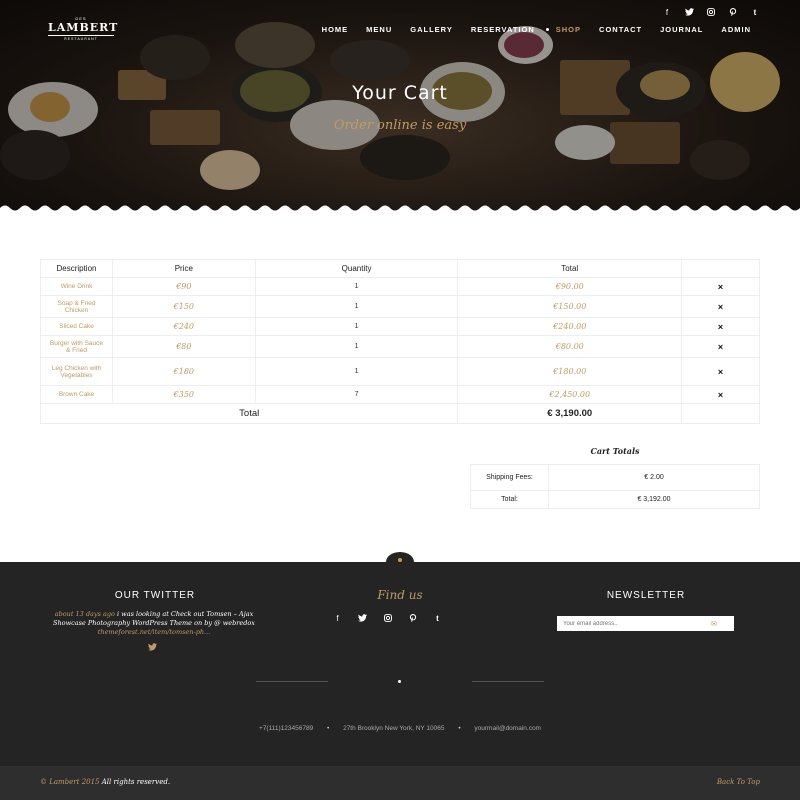 The width and height of the screenshot is (800, 800). Describe the element at coordinates (570, 413) in the screenshot. I see `summary-value: € 3,190.00` at that location.